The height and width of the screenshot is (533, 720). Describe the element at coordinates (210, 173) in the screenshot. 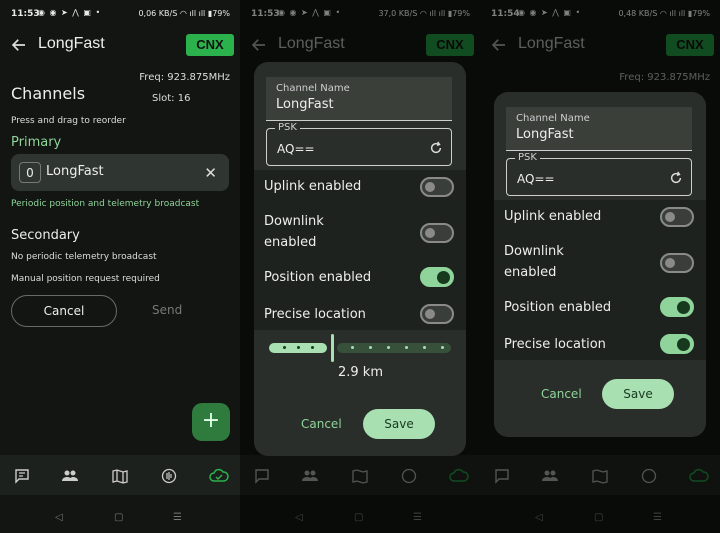

I see `close-icon: ✕` at that location.